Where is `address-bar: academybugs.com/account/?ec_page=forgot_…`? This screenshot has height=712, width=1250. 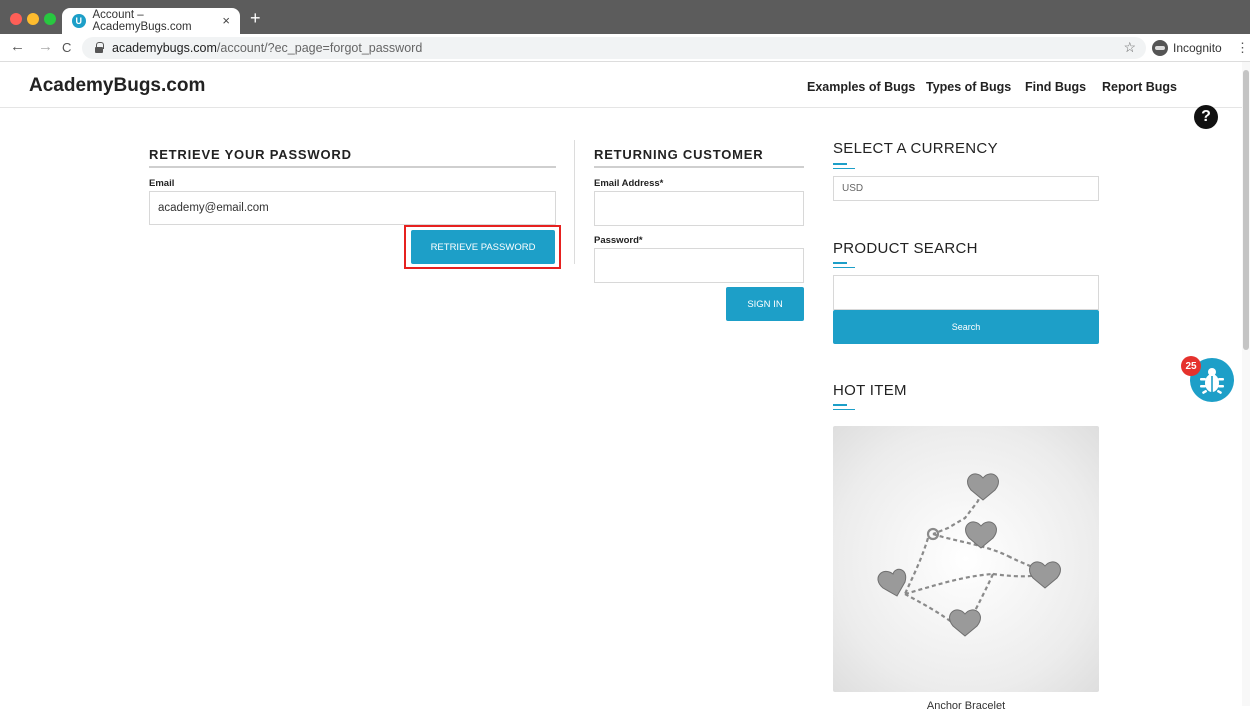
address-bar: academybugs.com/account/?ec_page=forgot_… is located at coordinates (614, 48).